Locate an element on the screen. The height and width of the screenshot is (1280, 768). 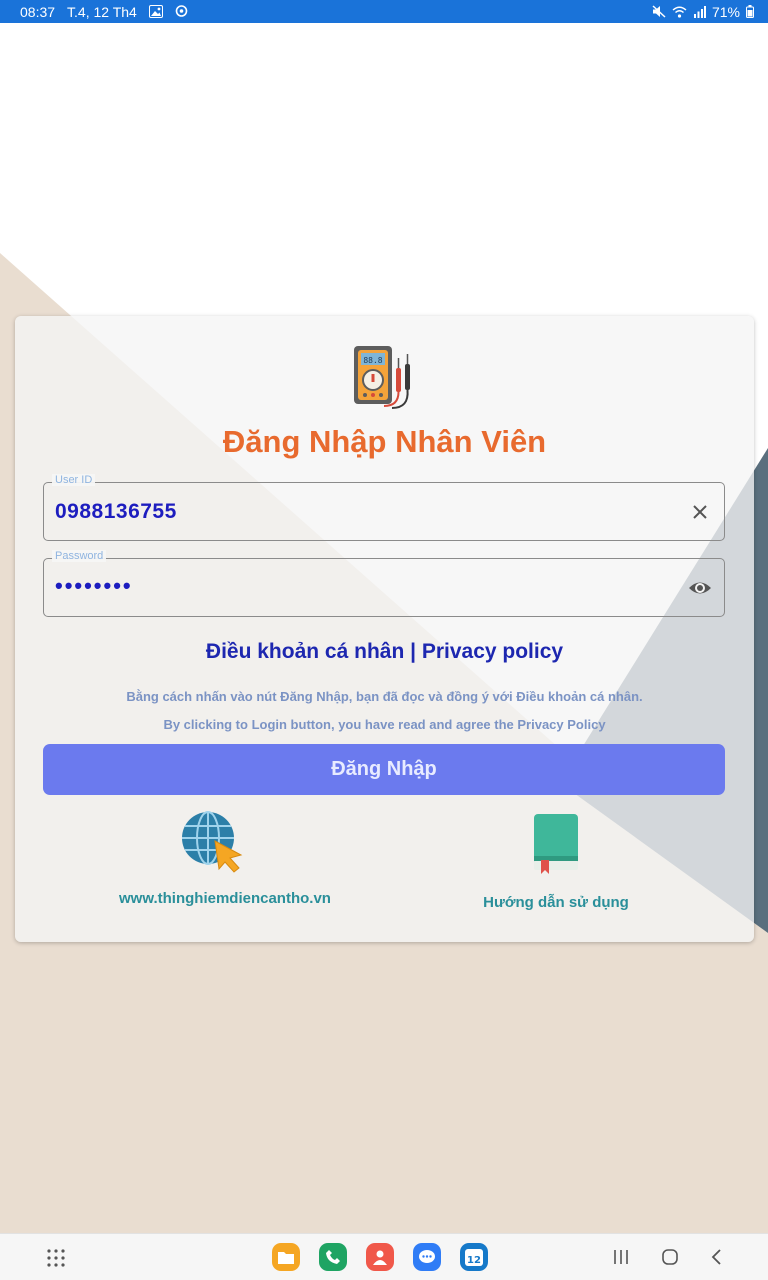
app-dock: 12 is located at coordinates (380, 1257).